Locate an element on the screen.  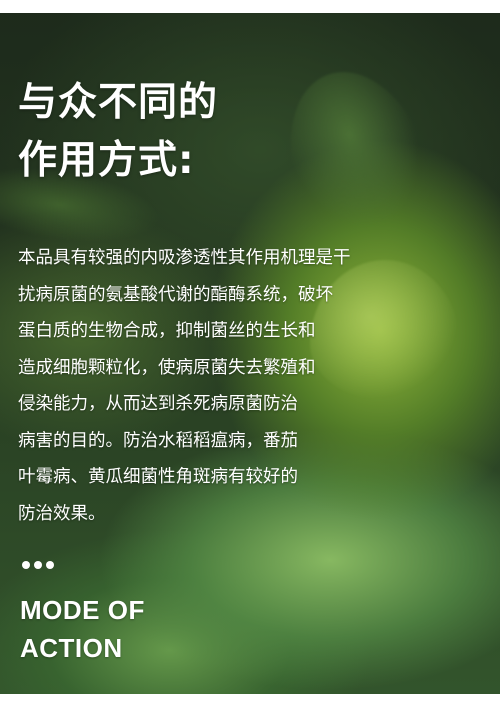
headline-line-1: 与众不同的 is located at coordinates (118, 102).